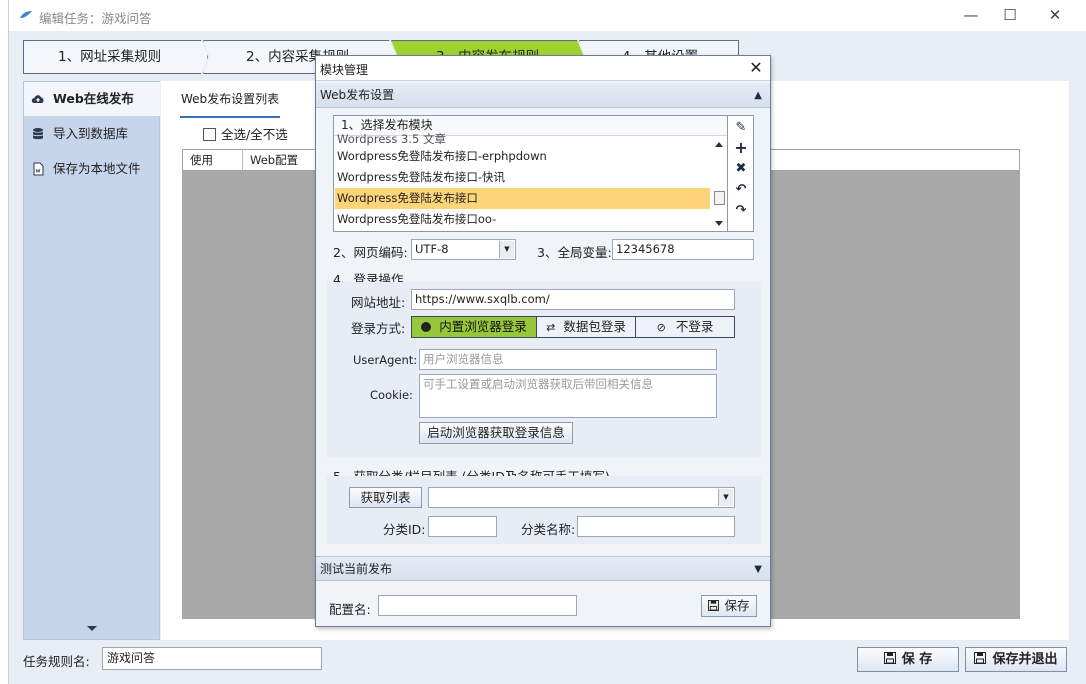 The height and width of the screenshot is (684, 1086). I want to click on expand-chevron-icon: ▼︎, so click(758, 569).